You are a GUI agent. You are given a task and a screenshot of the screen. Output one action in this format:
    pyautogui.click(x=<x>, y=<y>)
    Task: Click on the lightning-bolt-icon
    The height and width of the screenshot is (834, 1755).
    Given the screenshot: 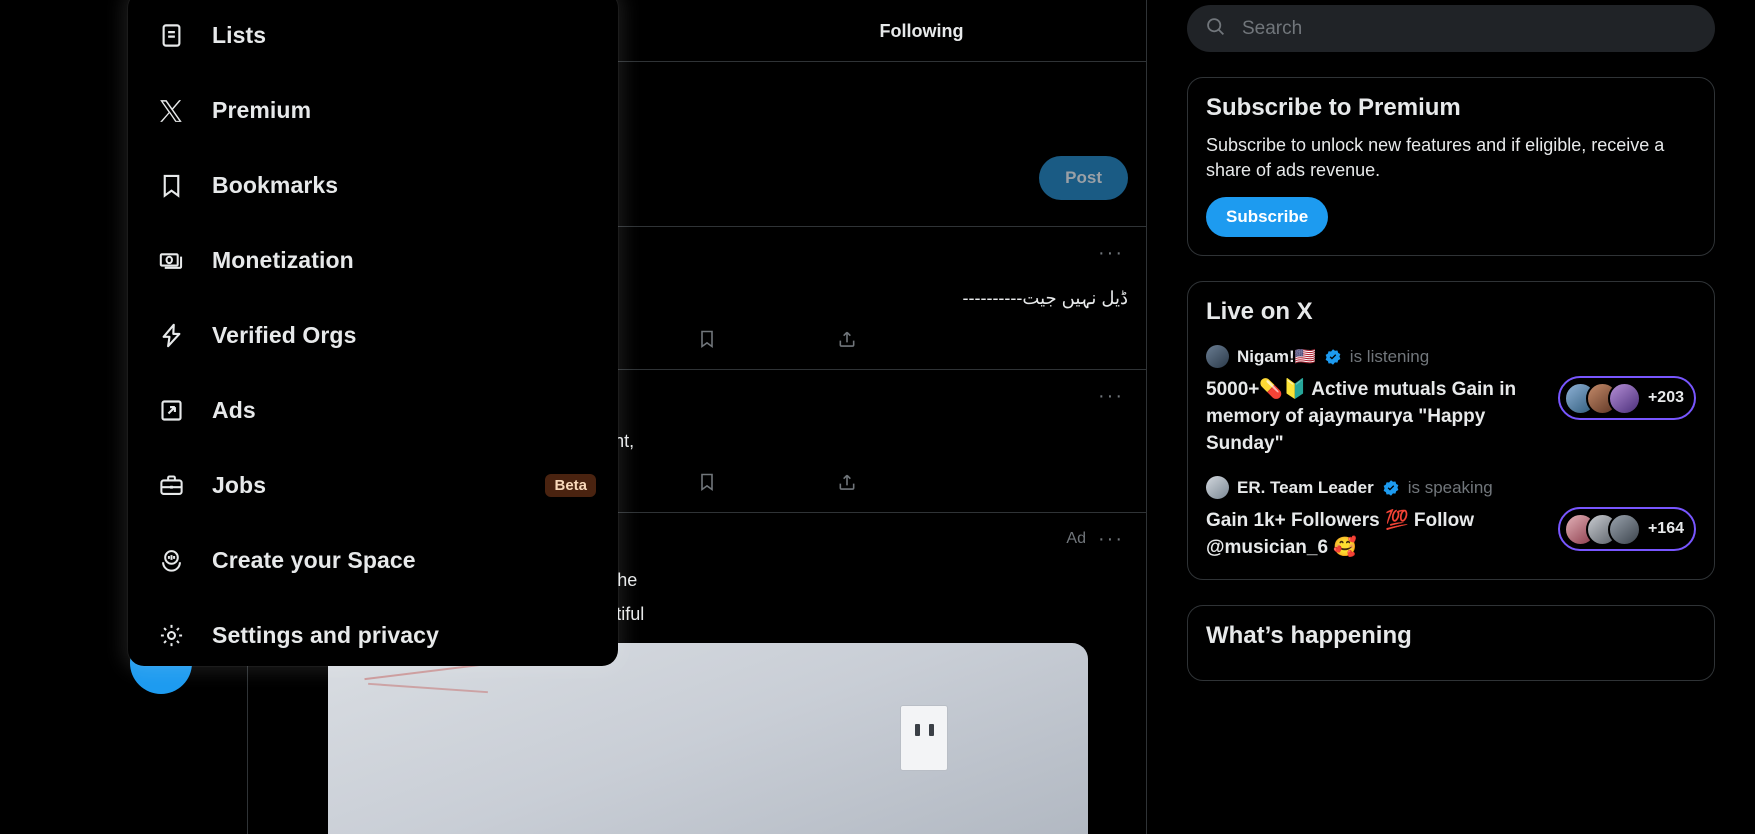 What is the action you would take?
    pyautogui.click(x=171, y=335)
    